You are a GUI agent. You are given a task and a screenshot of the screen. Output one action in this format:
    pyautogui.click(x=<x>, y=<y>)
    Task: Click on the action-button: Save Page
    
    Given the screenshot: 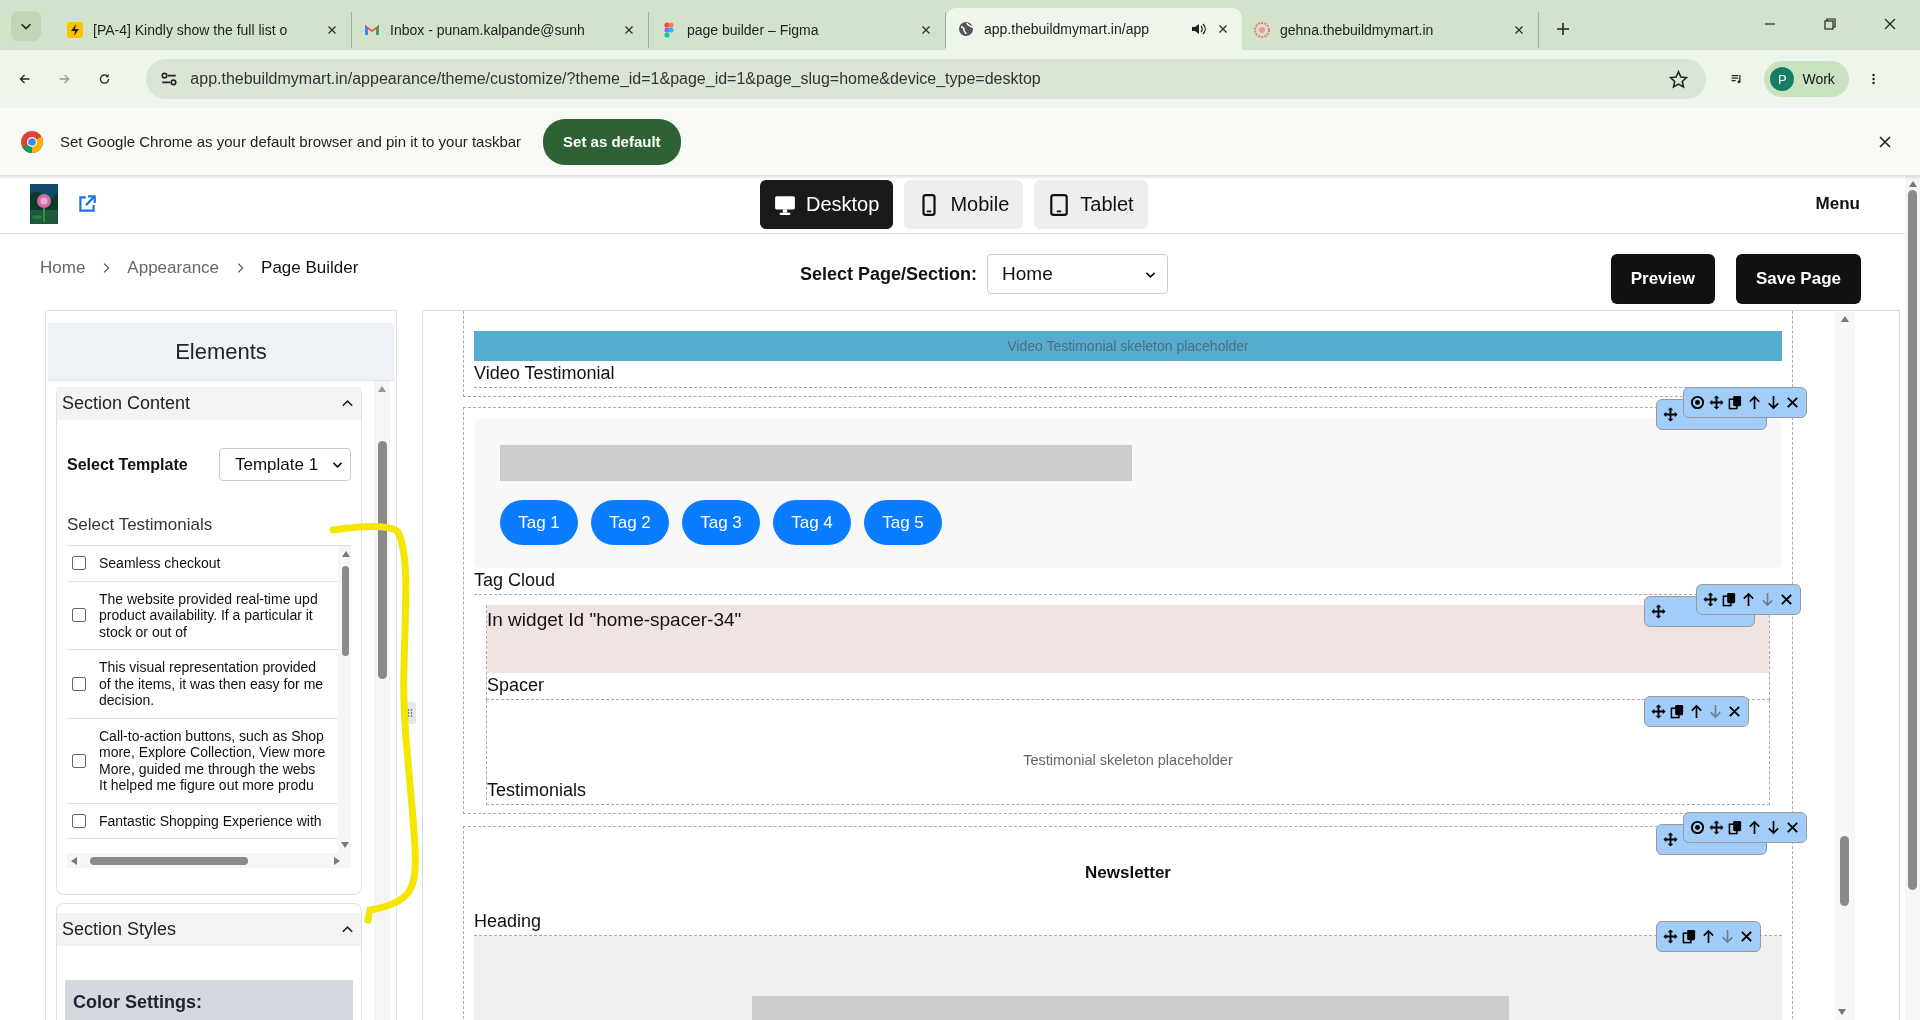 What is the action you would take?
    pyautogui.click(x=1798, y=279)
    